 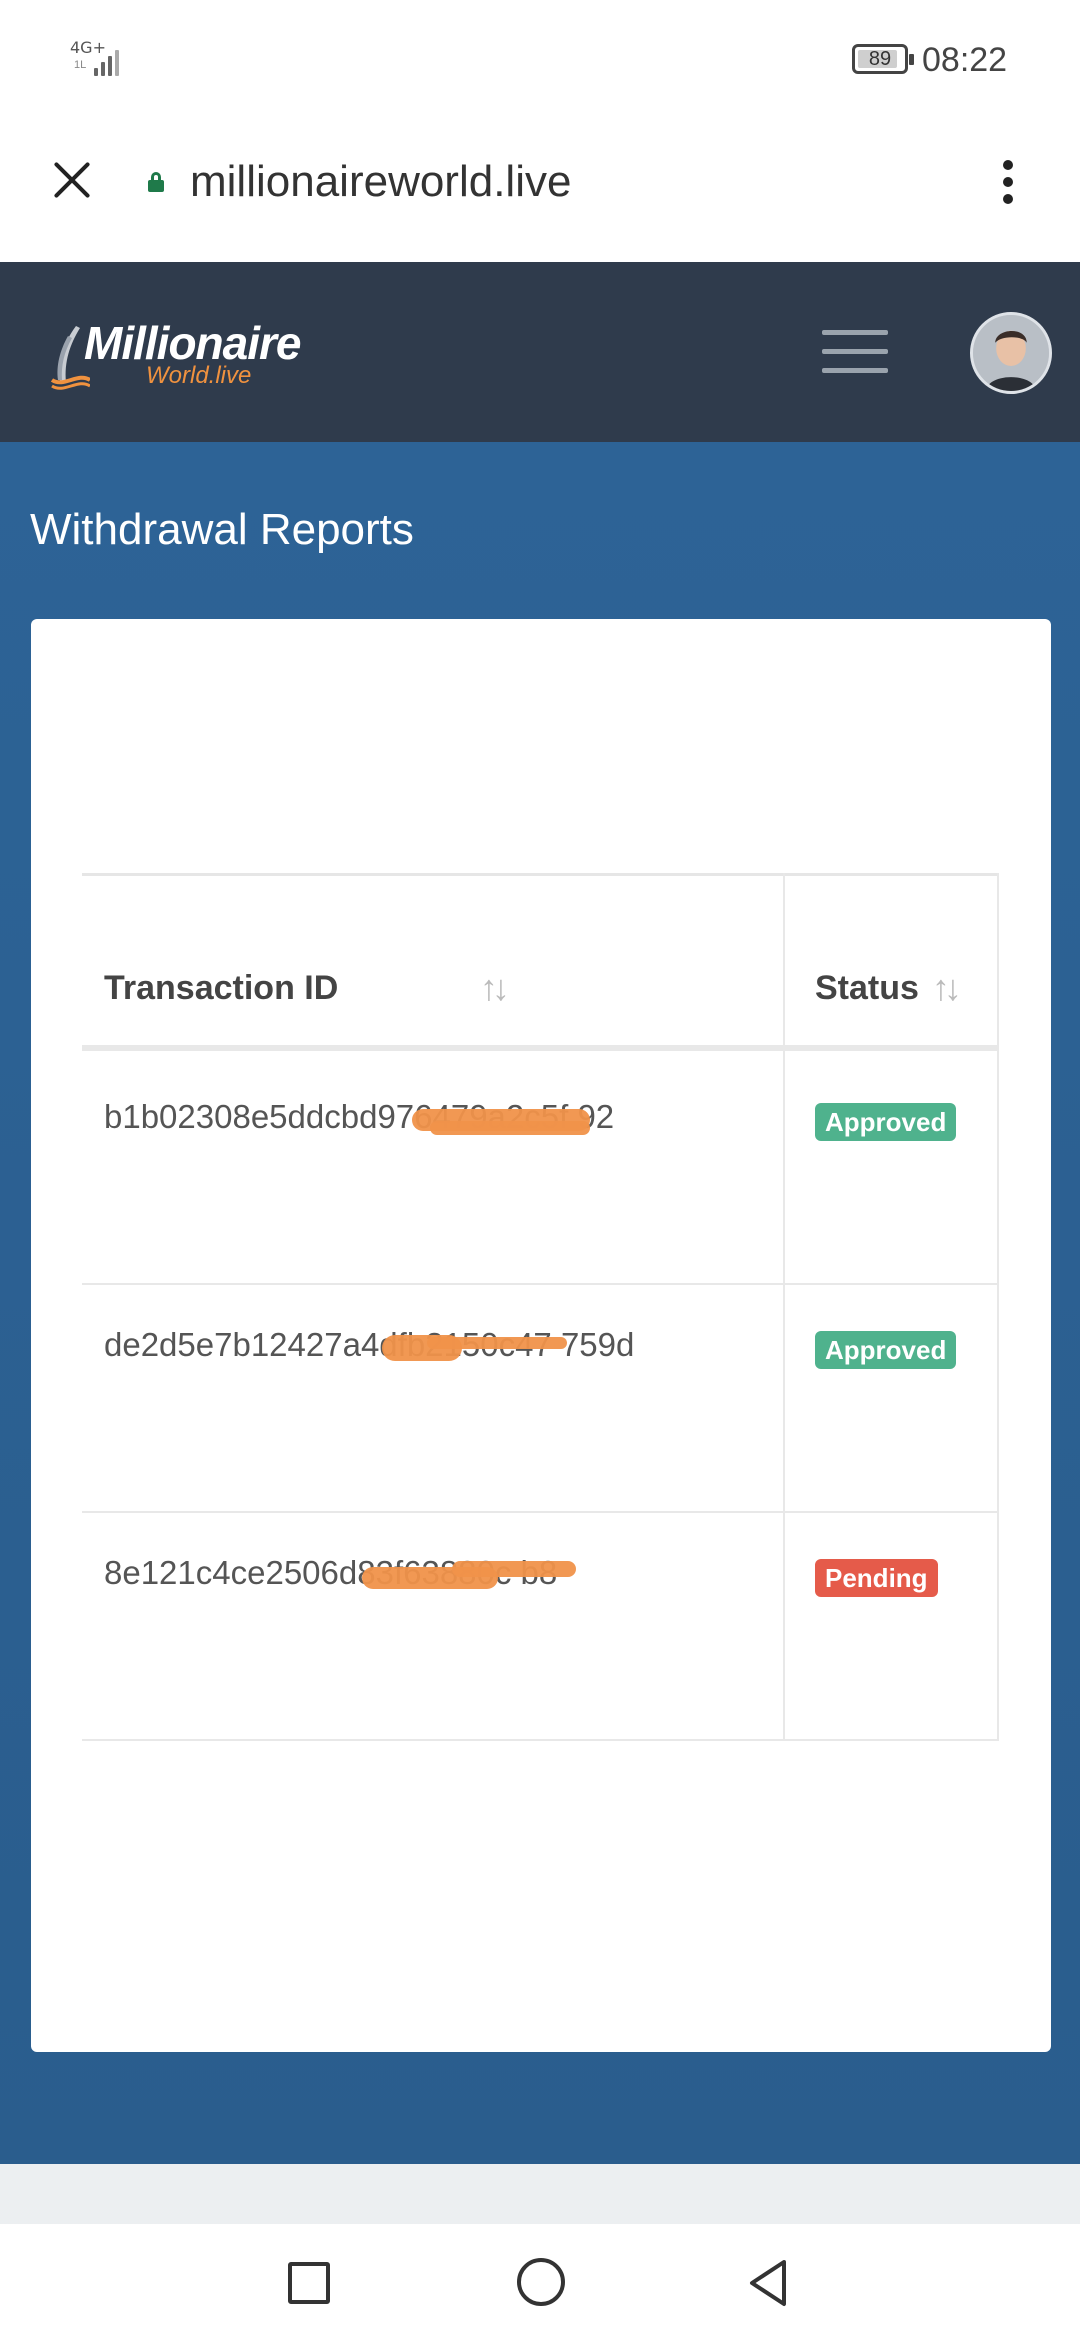 What do you see at coordinates (540, 1399) in the screenshot?
I see `table-row: de2d5e7b12427a4dfb2150c47 759d Approved` at bounding box center [540, 1399].